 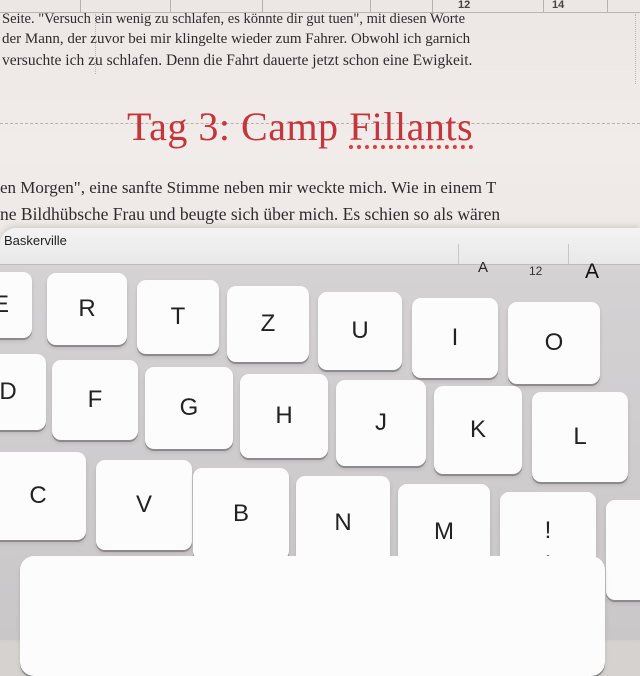 I want to click on key-c: C, so click(x=43, y=496).